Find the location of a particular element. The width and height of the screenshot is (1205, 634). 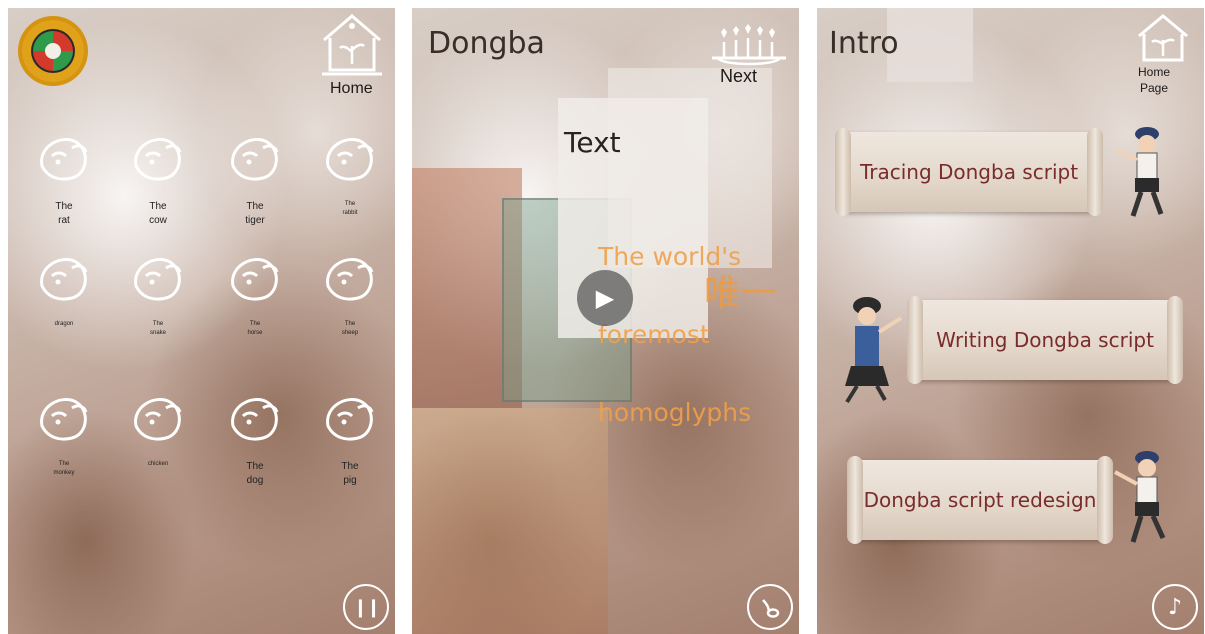

play-icon: ▶ is located at coordinates (605, 298).